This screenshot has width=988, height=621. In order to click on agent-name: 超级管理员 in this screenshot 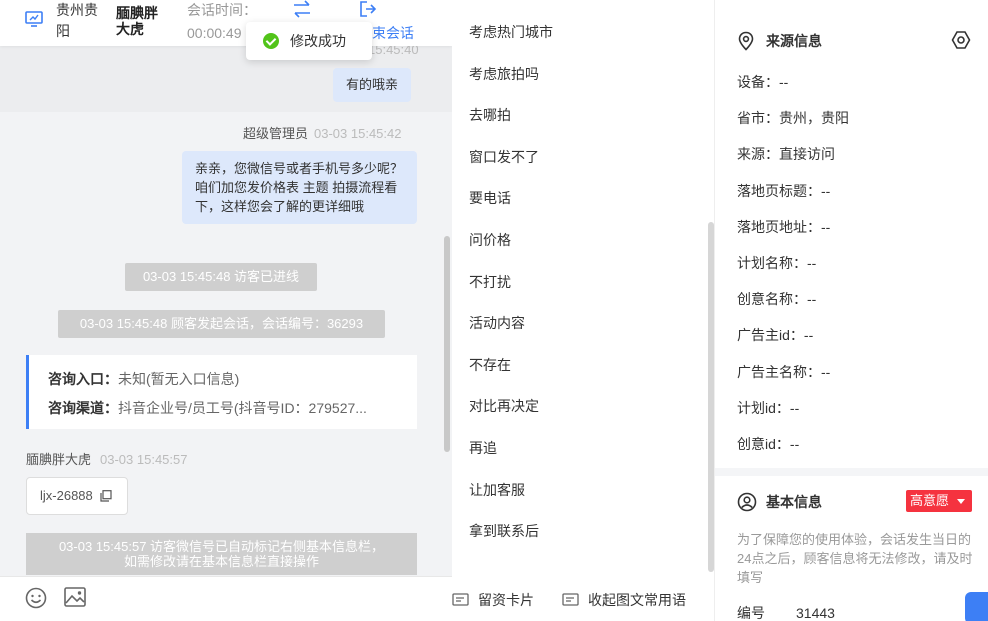, I will do `click(276, 133)`.